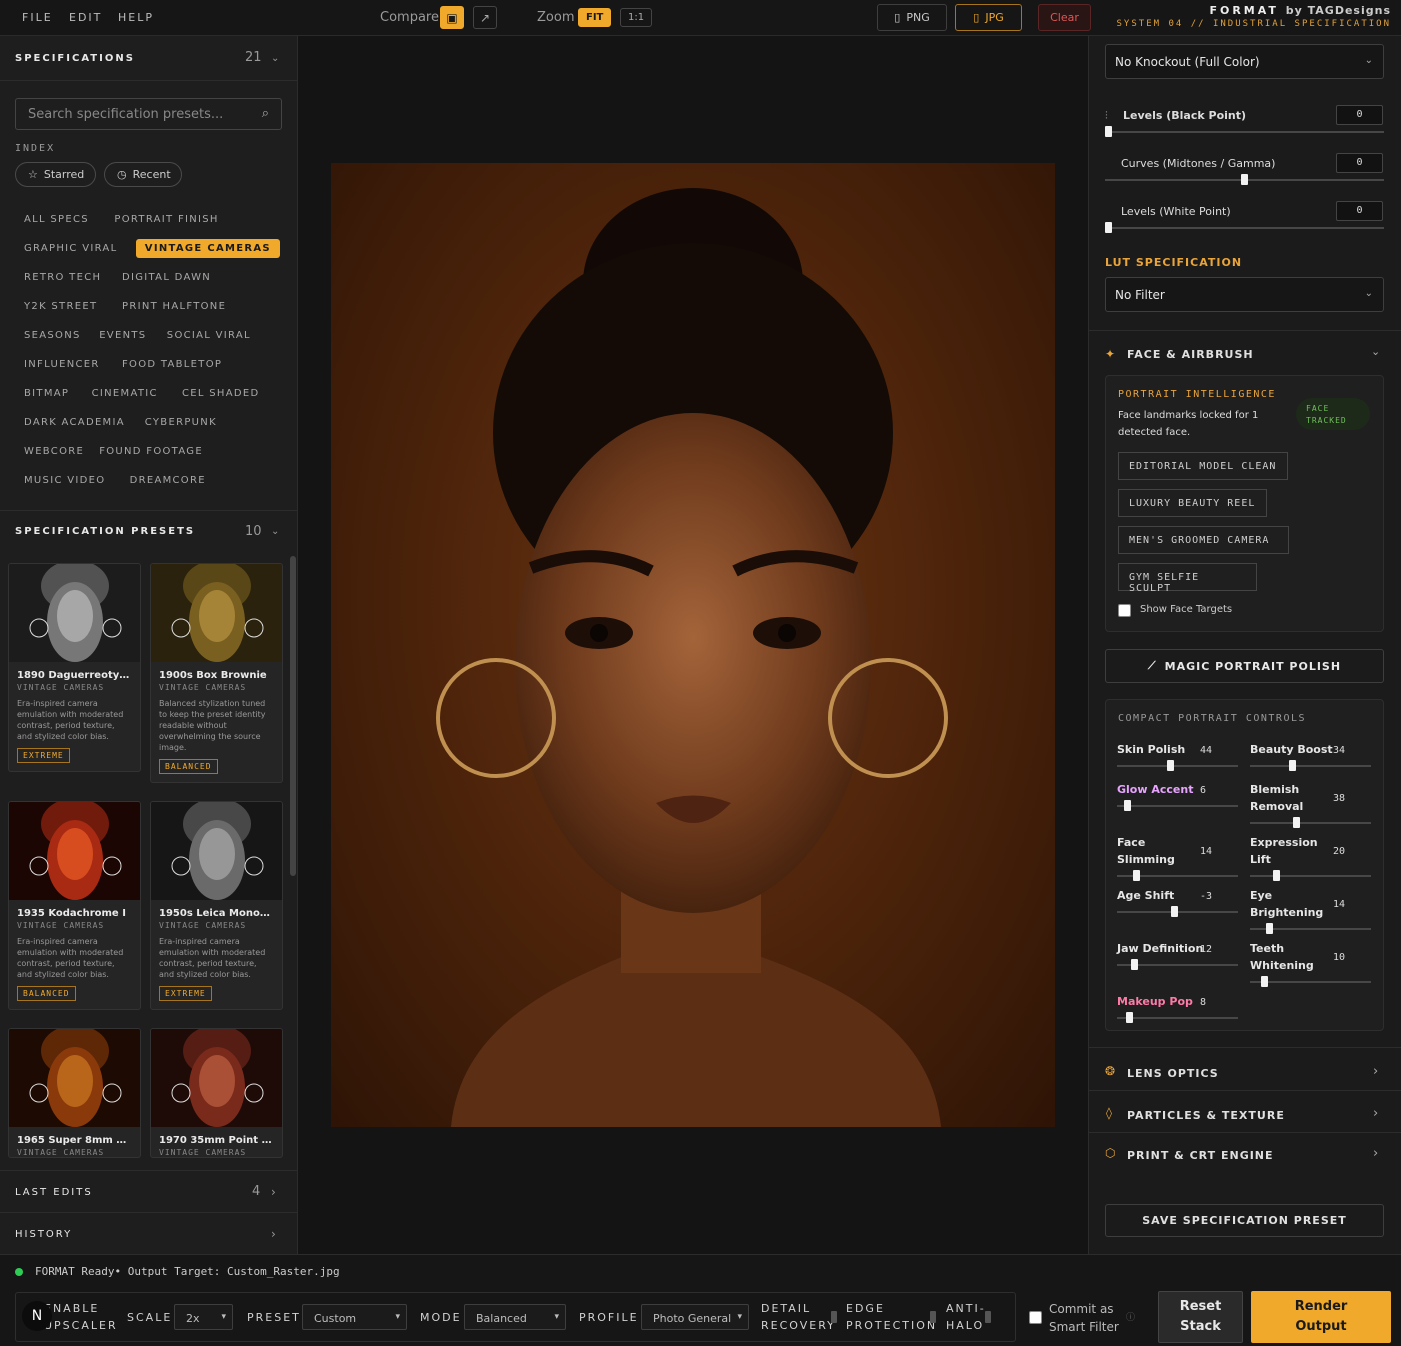 This screenshot has width=1401, height=1346. I want to click on levels-black-input: 0, so click(1359, 115).